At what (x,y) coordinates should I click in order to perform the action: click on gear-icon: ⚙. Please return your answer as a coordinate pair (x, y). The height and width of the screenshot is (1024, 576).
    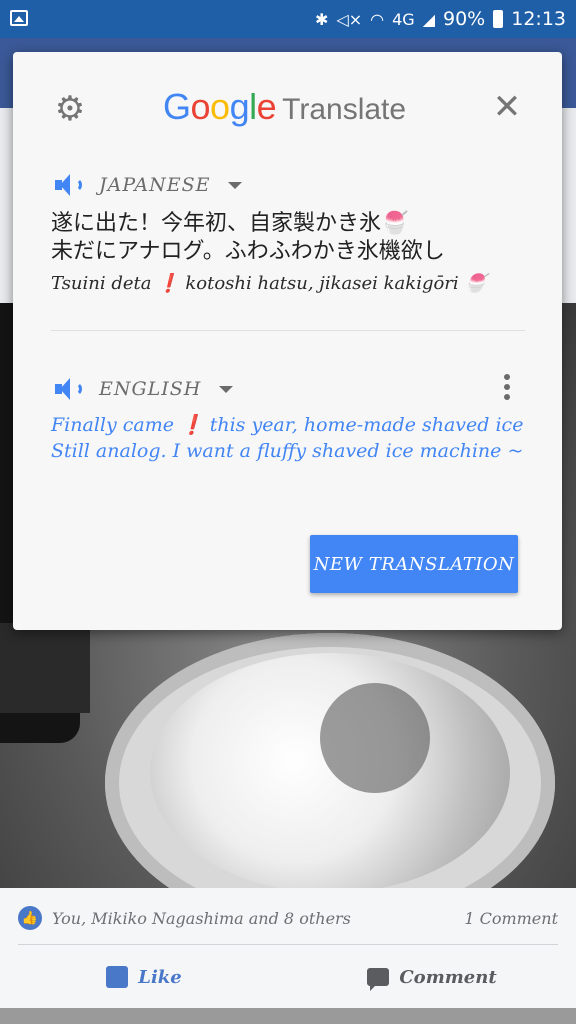
    Looking at the image, I should click on (70, 109).